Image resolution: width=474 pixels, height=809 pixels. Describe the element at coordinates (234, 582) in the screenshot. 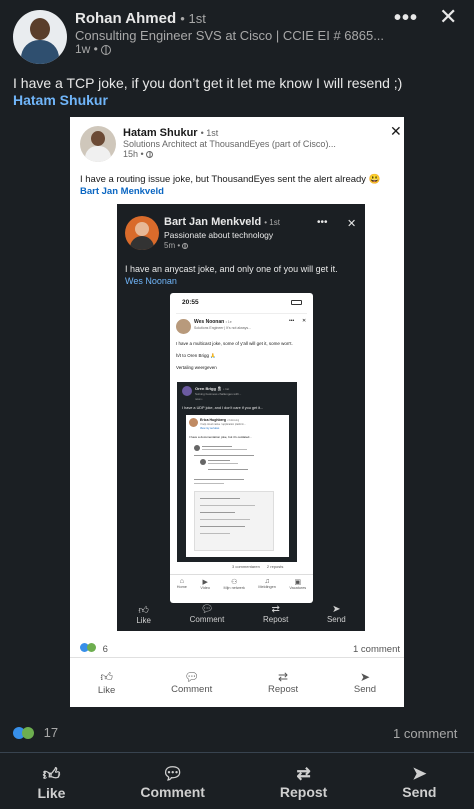

I see `people-icon: ⚇` at that location.